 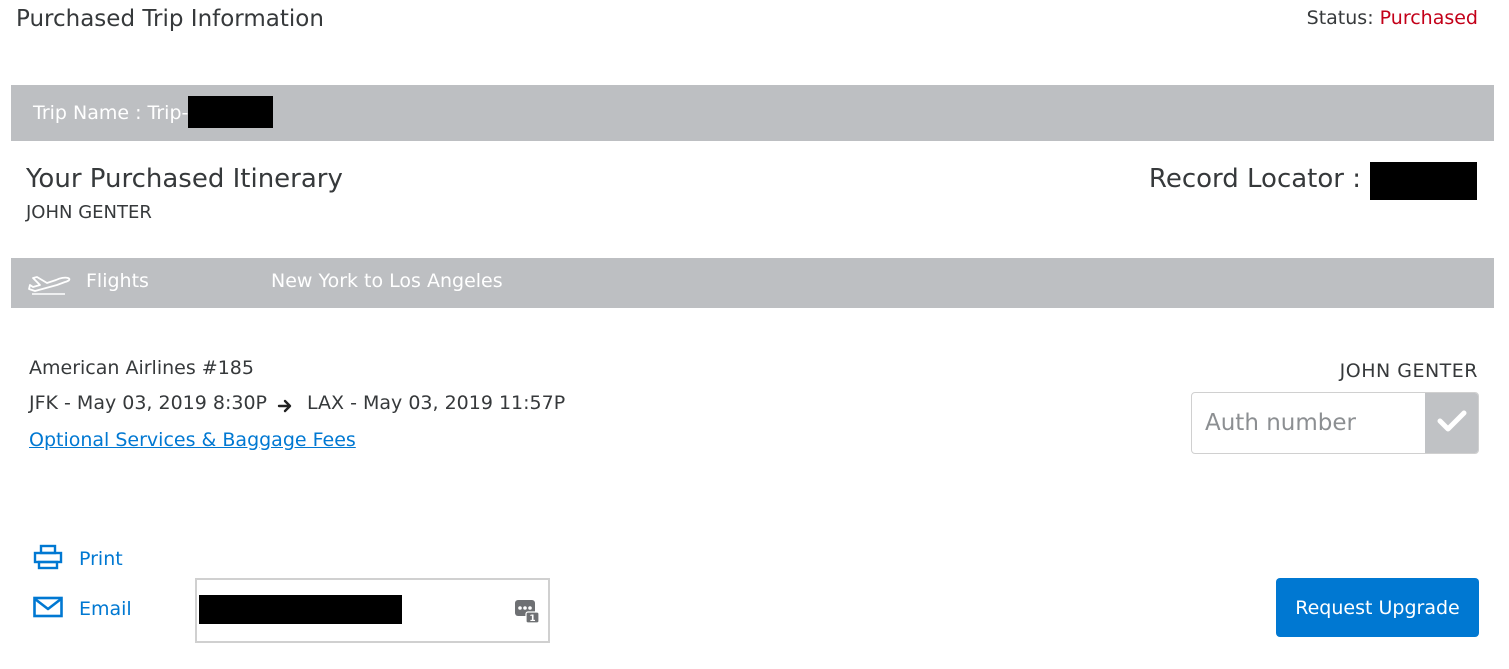 What do you see at coordinates (48, 609) in the screenshot?
I see `envelope-icon` at bounding box center [48, 609].